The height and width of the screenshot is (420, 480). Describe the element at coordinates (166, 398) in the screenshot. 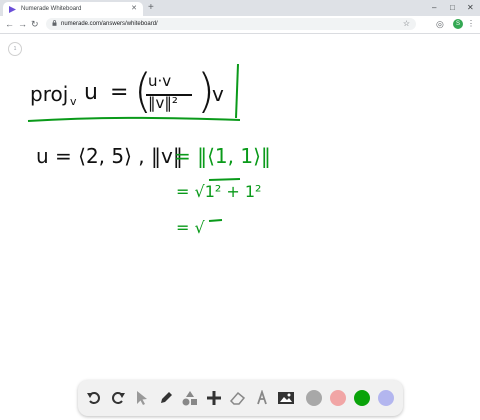

I see `pen-icon` at that location.